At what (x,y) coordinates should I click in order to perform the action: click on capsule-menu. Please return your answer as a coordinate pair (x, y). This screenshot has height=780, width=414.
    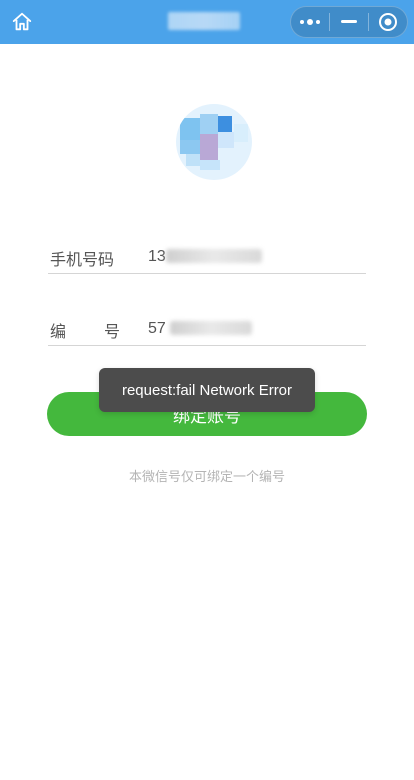
    Looking at the image, I should click on (349, 22).